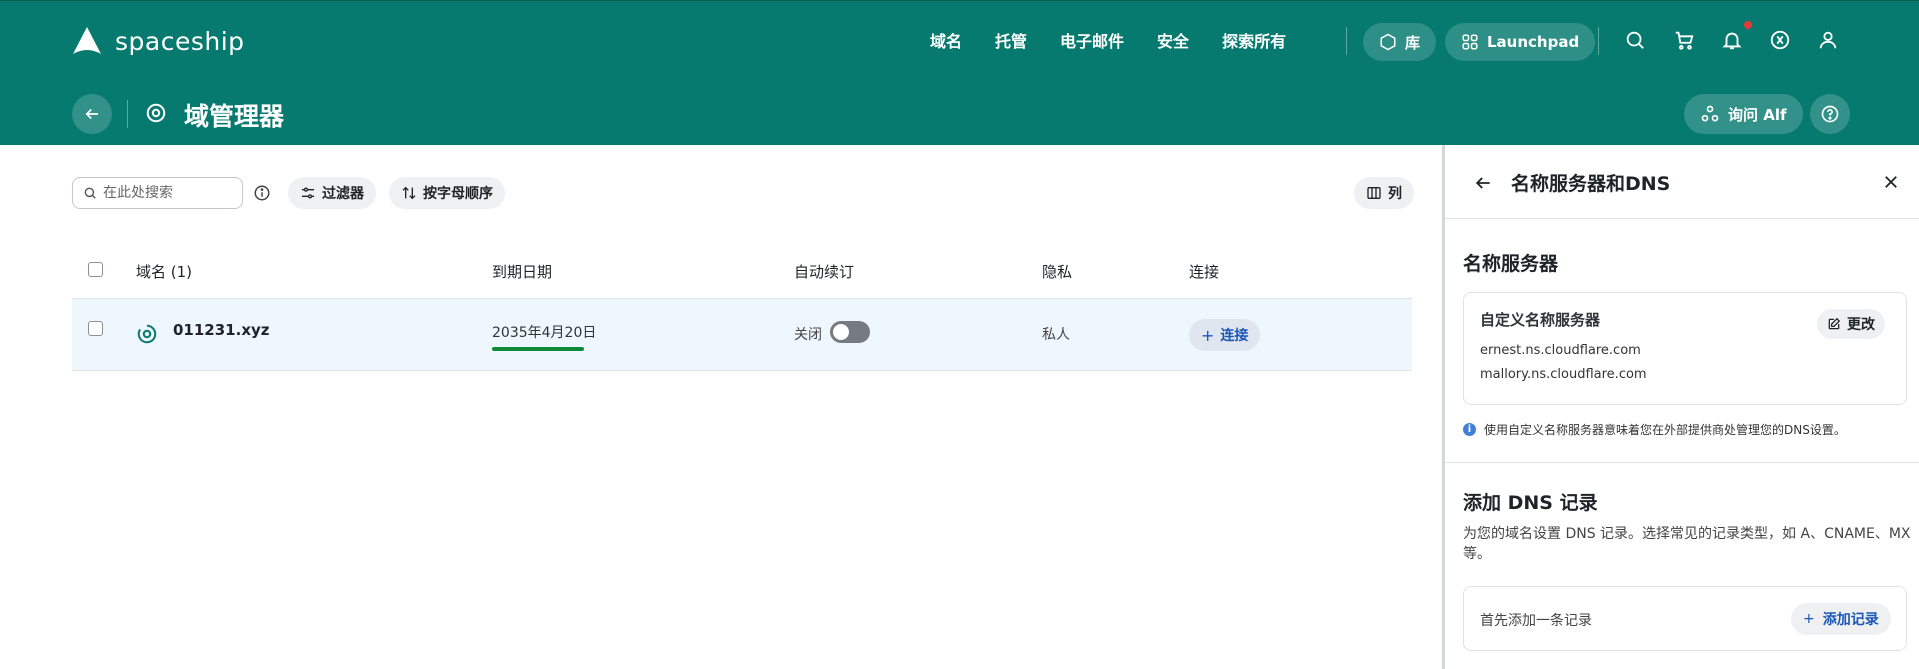  I want to click on connect-button: + 连接, so click(1225, 335).